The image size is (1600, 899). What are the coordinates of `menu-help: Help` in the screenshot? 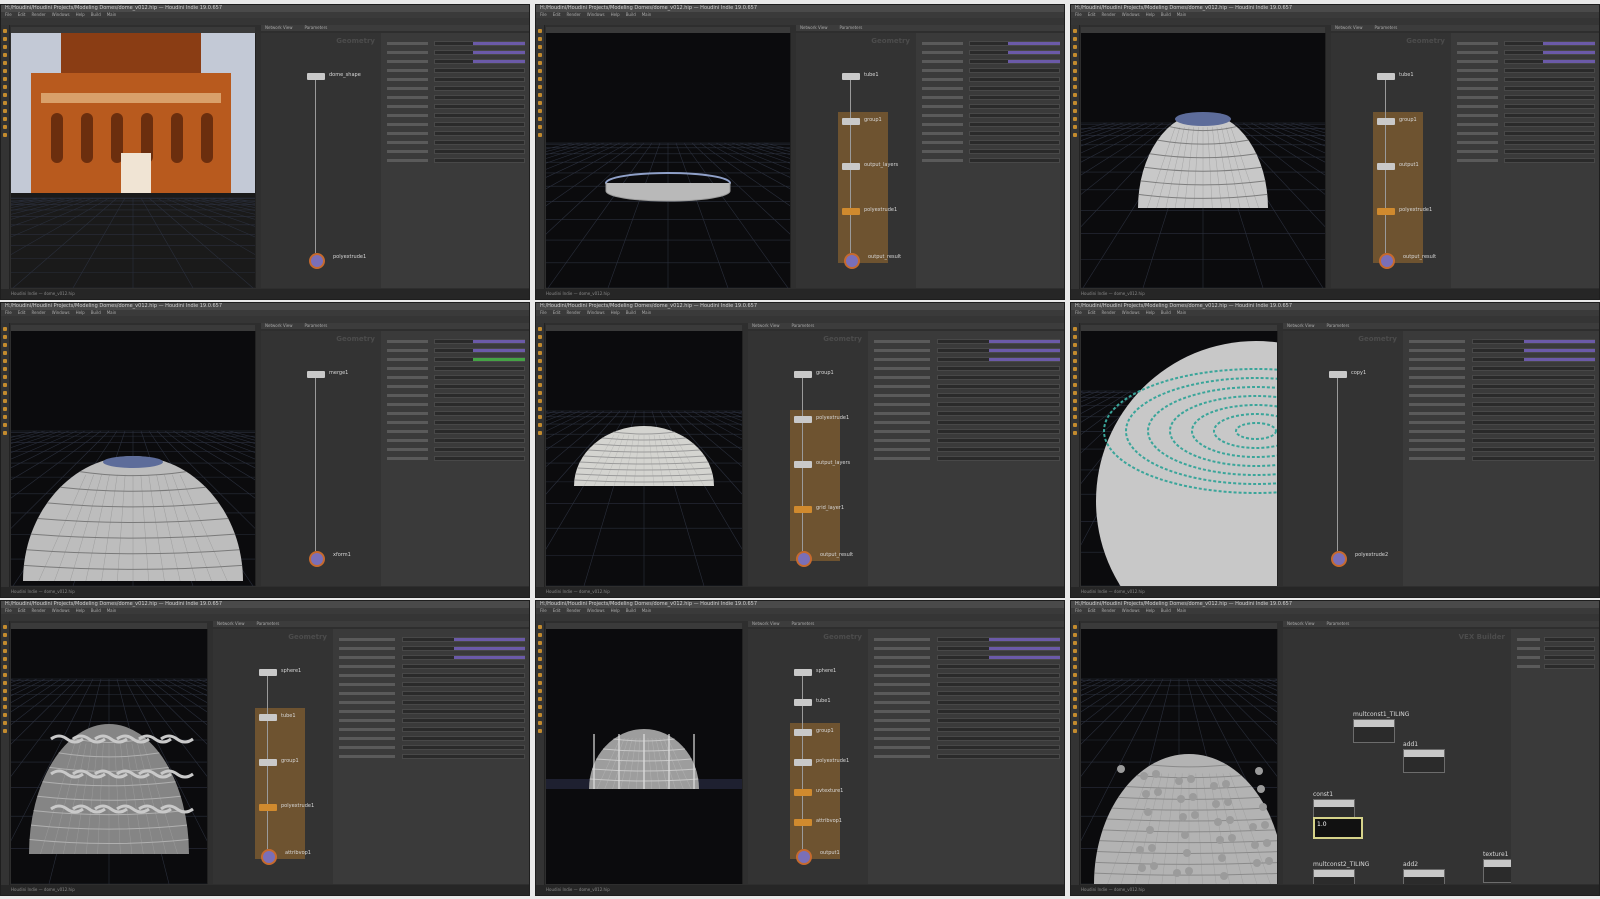 It's located at (80, 312).